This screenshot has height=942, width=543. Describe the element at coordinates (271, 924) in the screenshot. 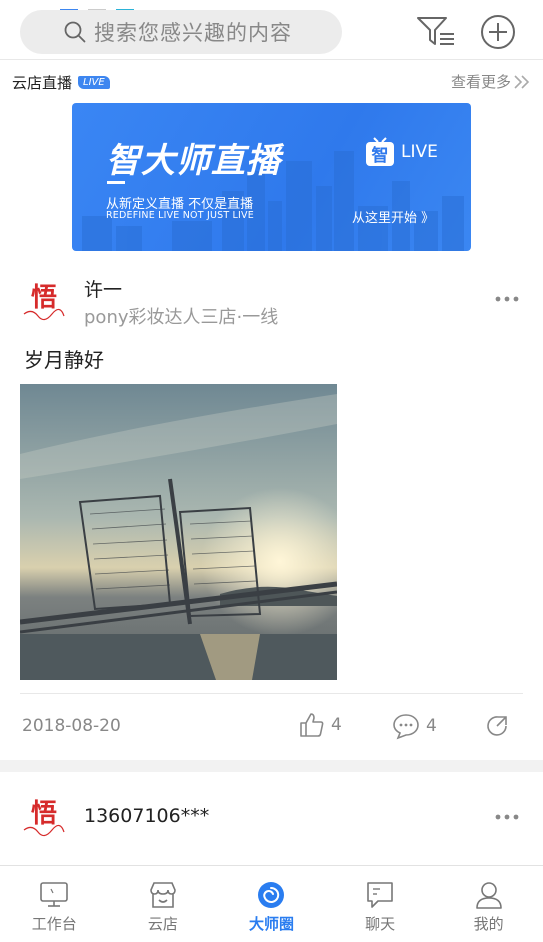

I see `tab-label: 大师圈` at that location.